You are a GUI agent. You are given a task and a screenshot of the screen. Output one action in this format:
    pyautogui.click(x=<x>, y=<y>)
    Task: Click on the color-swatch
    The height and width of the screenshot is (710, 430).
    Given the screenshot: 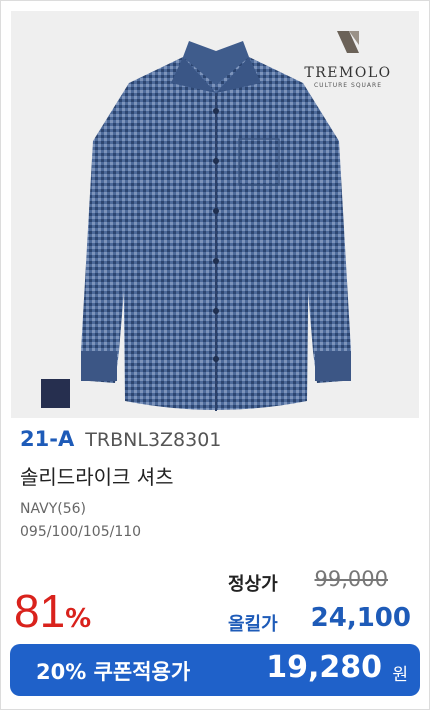 What is the action you would take?
    pyautogui.click(x=55, y=393)
    